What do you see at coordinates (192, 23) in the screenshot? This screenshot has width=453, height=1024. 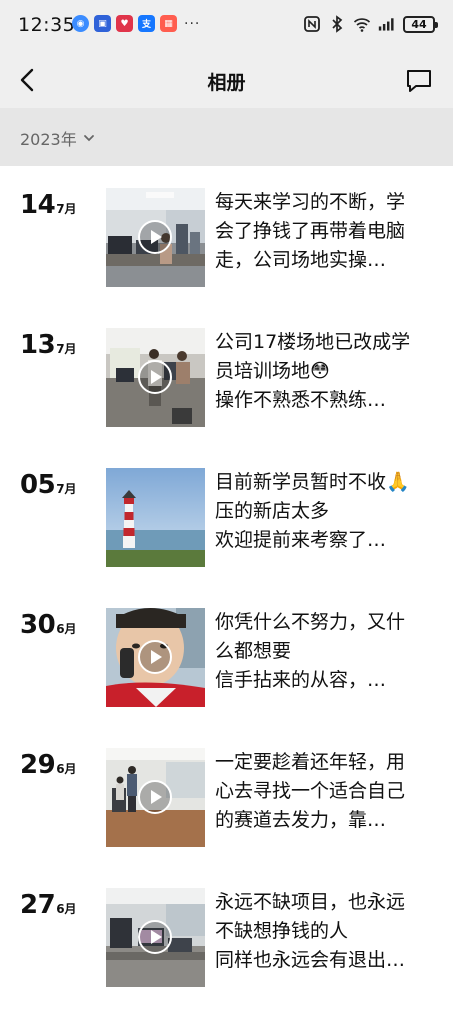 I see `more-notifications-icon: ···` at bounding box center [192, 23].